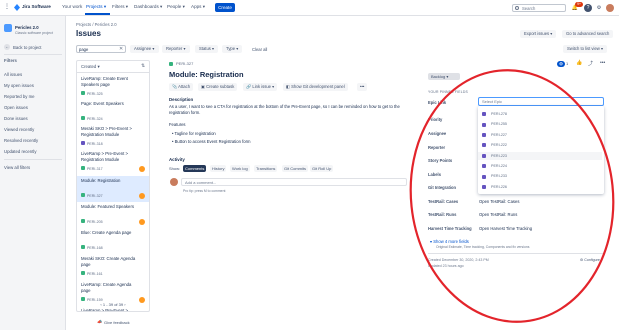 The width and height of the screenshot is (619, 330). What do you see at coordinates (322, 168) in the screenshot?
I see `tab-git-roll-up: Git Roll Up` at bounding box center [322, 168].